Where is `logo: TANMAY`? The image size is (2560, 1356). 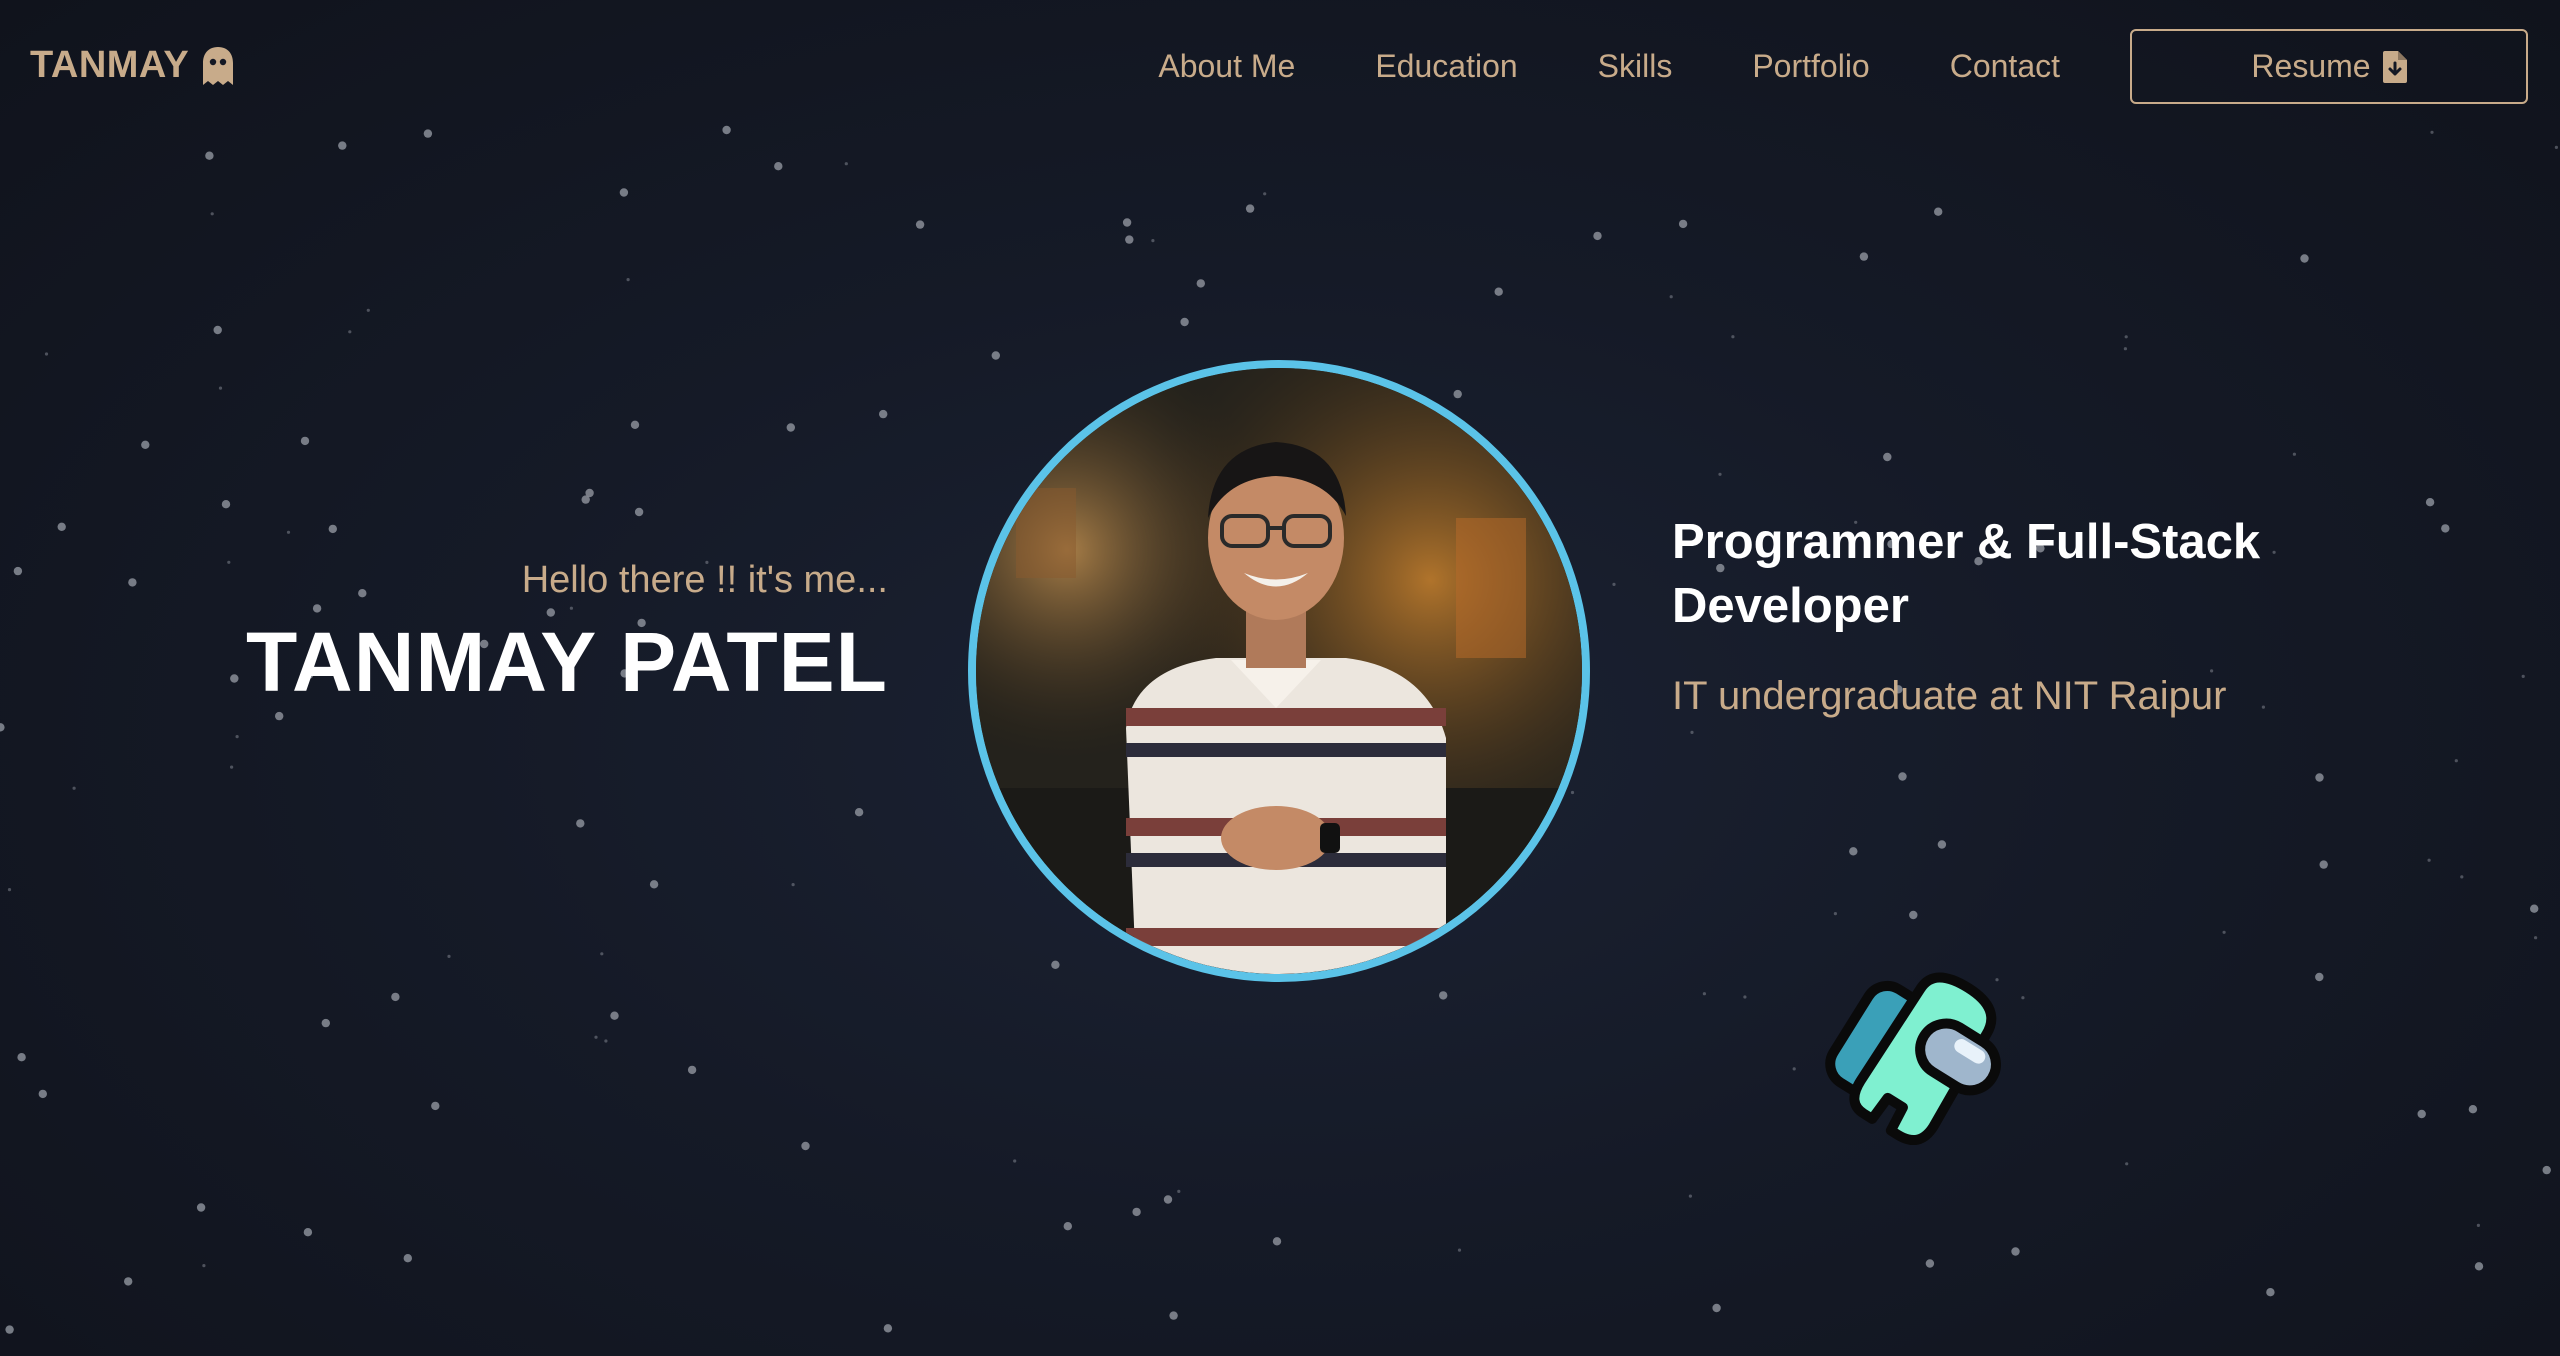
logo: TANMAY is located at coordinates (132, 65).